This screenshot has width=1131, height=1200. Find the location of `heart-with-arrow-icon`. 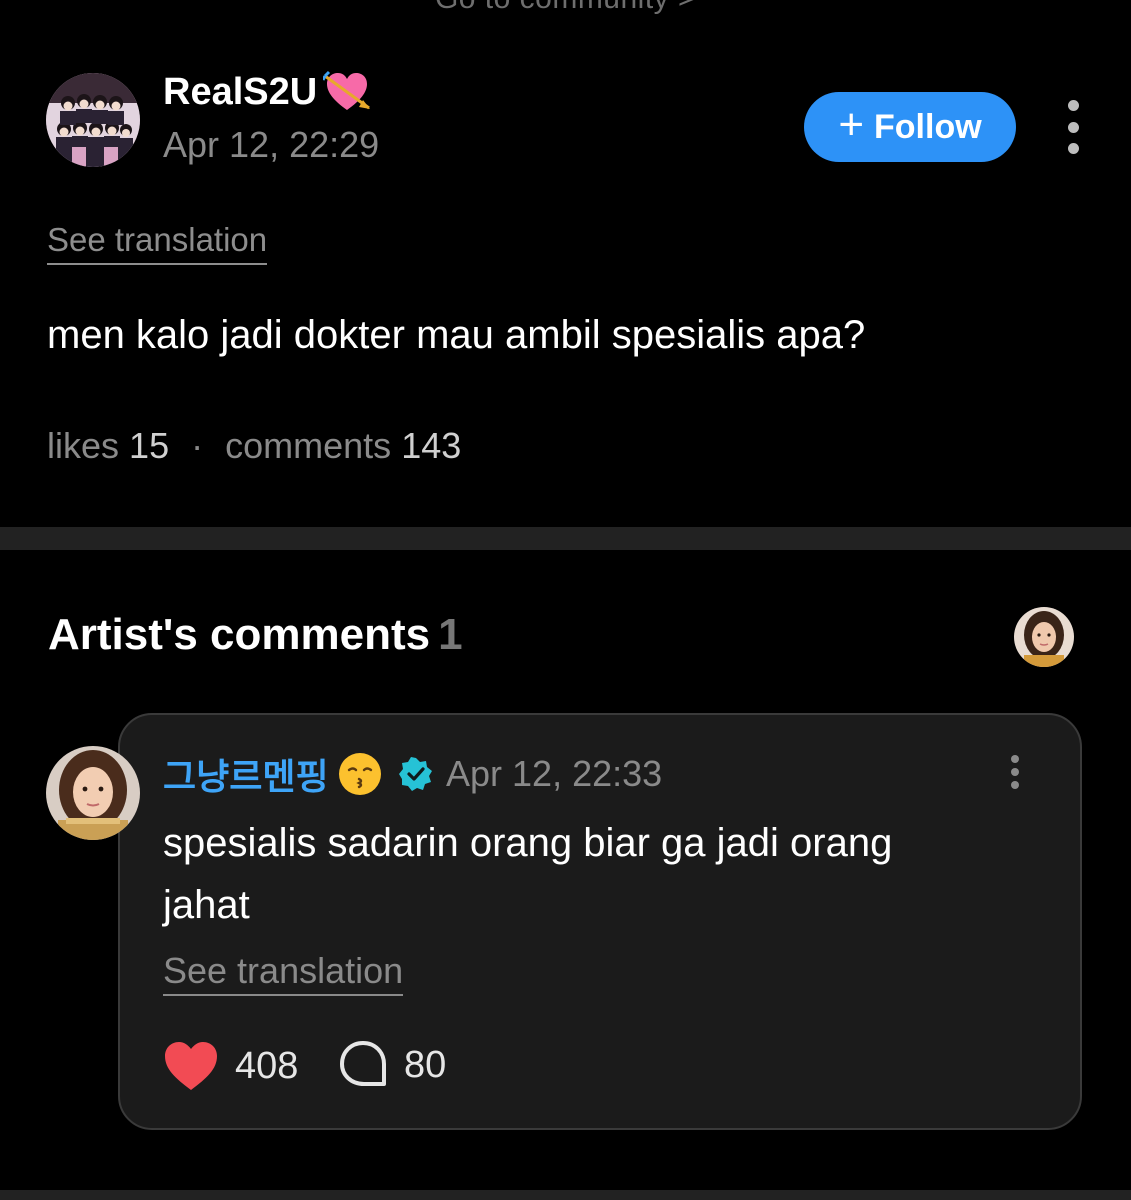

heart-with-arrow-icon is located at coordinates (347, 90).